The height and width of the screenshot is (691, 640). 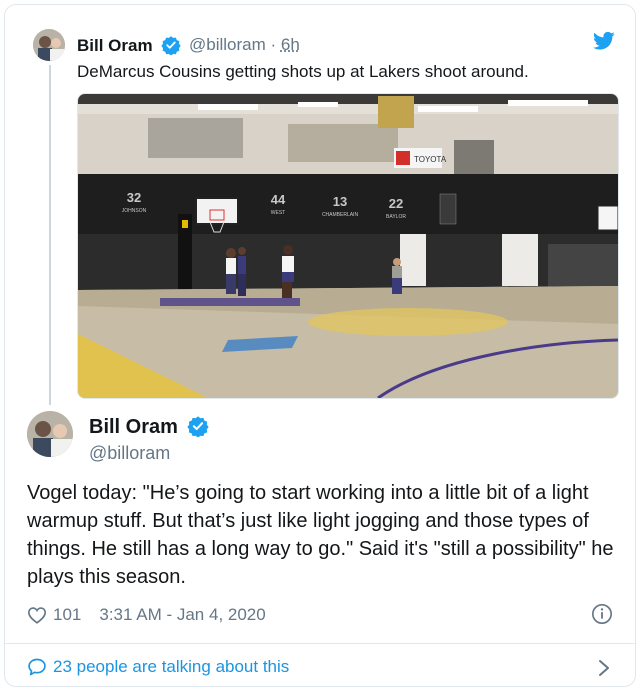 What do you see at coordinates (49, 45) in the screenshot?
I see `parent-avatar` at bounding box center [49, 45].